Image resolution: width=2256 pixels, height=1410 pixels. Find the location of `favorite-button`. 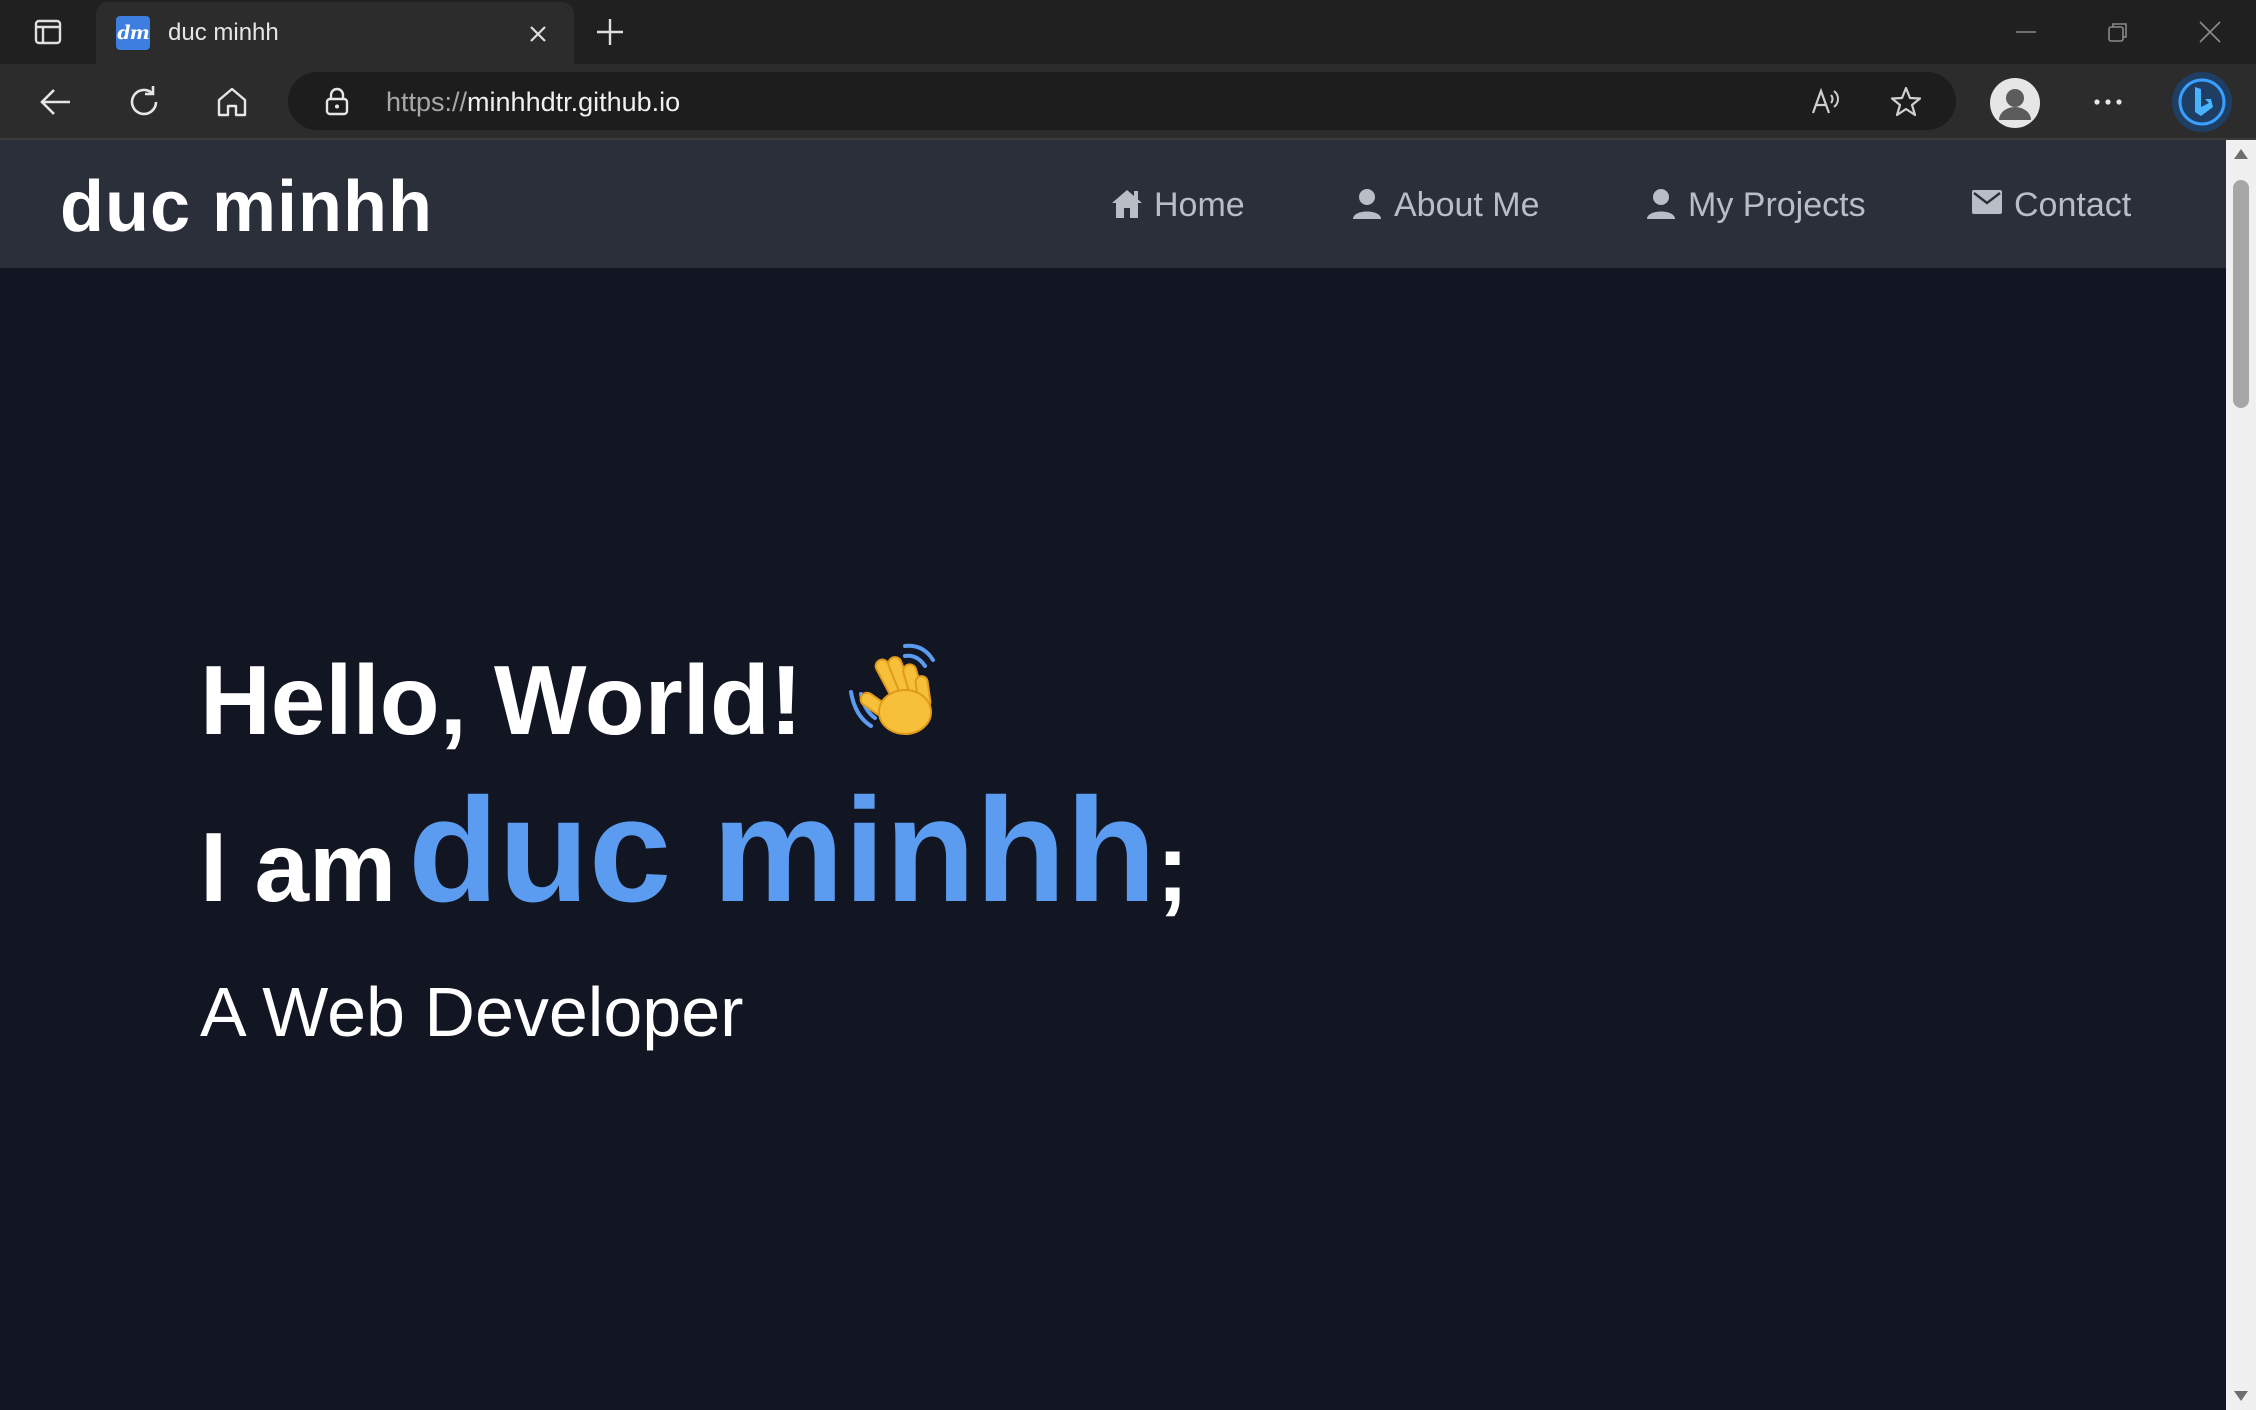

favorite-button is located at coordinates (1906, 102).